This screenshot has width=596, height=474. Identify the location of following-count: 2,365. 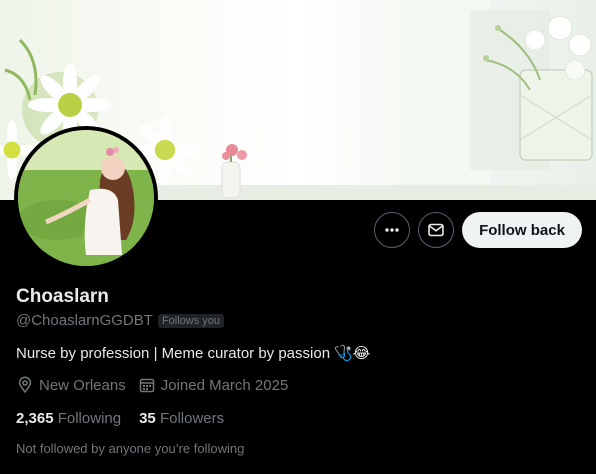
(35, 418).